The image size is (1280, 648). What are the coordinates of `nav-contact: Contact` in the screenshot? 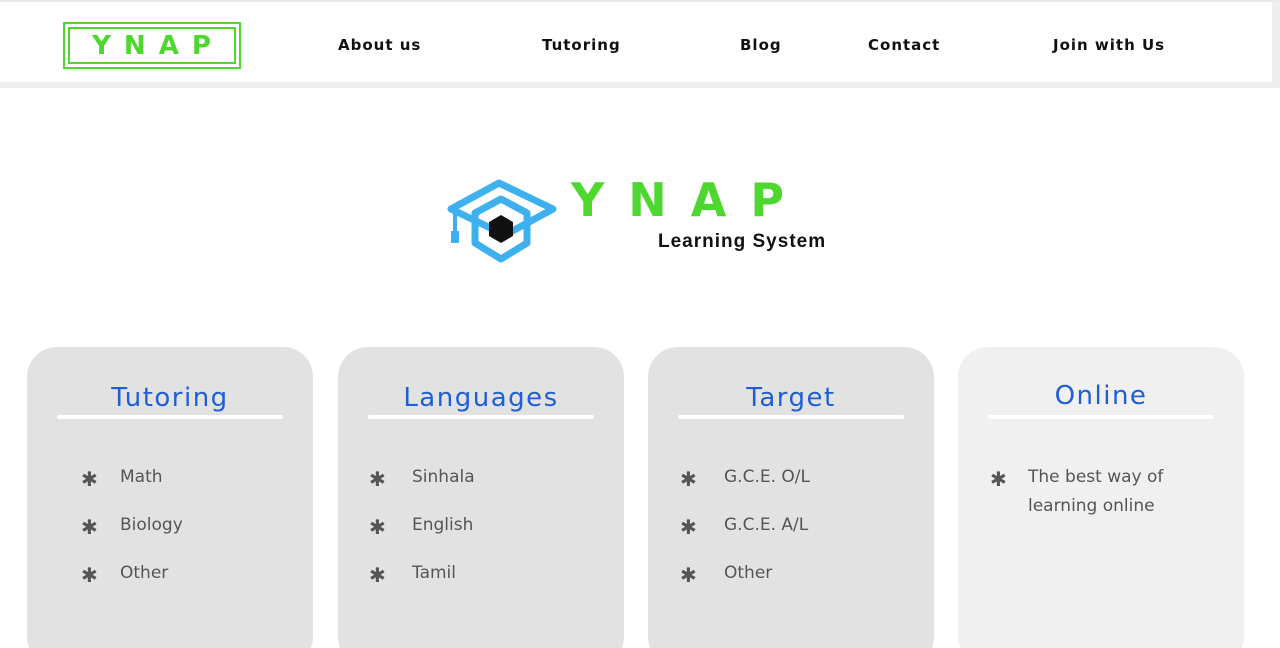 It's located at (904, 45).